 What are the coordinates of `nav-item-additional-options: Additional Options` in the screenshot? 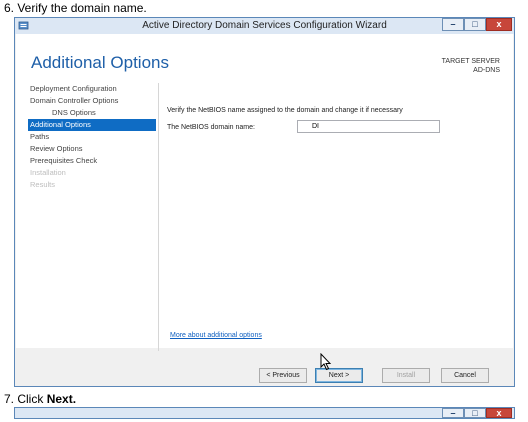 It's located at (92, 125).